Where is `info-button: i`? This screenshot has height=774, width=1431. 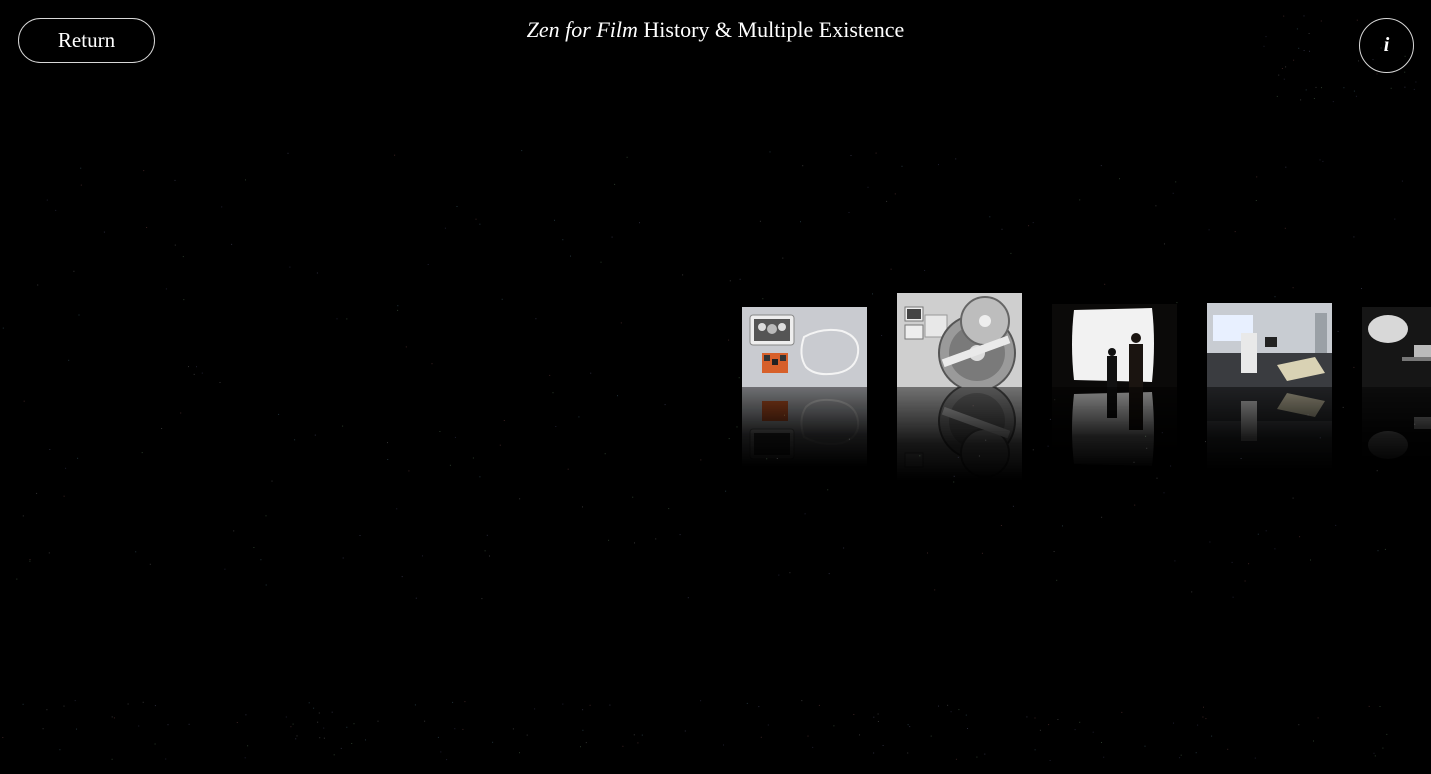
info-button: i is located at coordinates (1386, 45).